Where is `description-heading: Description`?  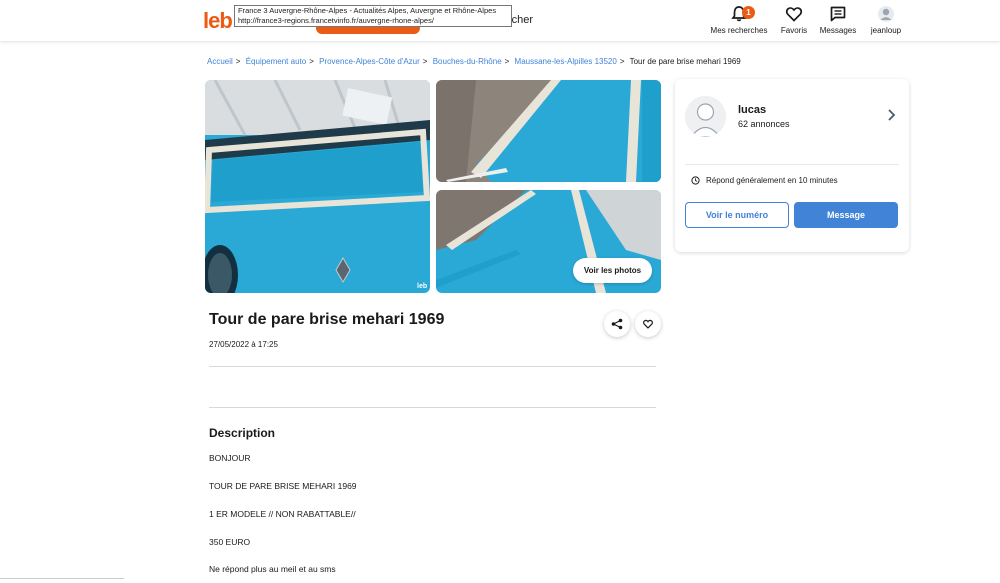 description-heading: Description is located at coordinates (242, 433).